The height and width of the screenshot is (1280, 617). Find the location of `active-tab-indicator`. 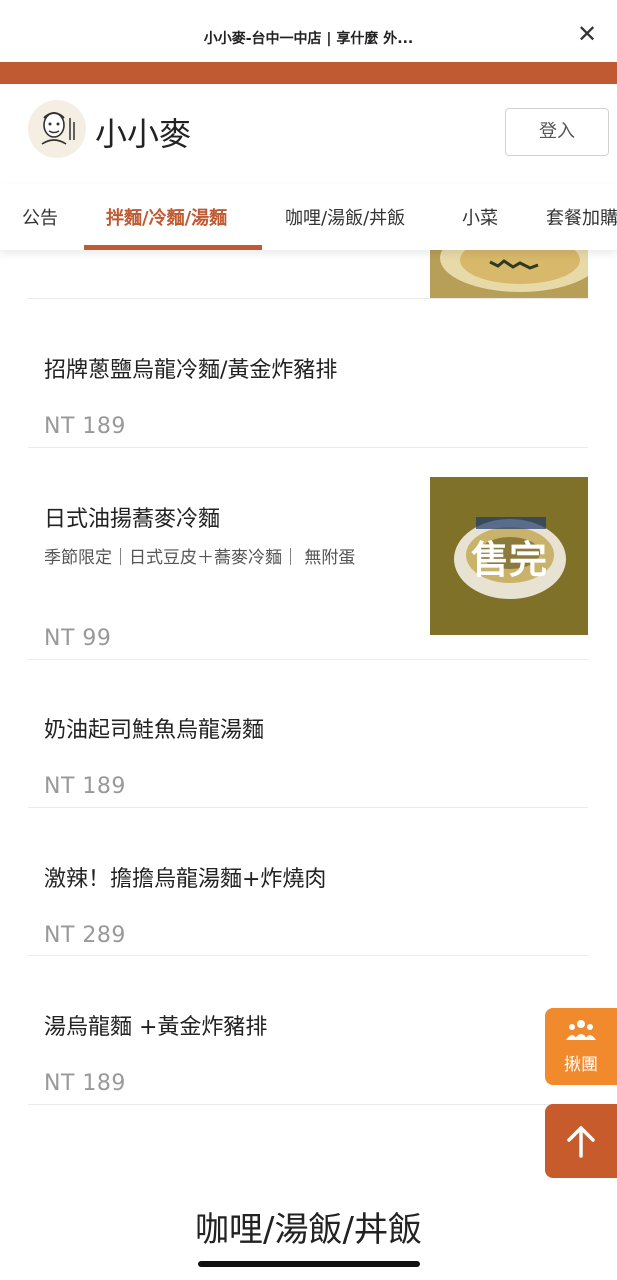

active-tab-indicator is located at coordinates (173, 247).